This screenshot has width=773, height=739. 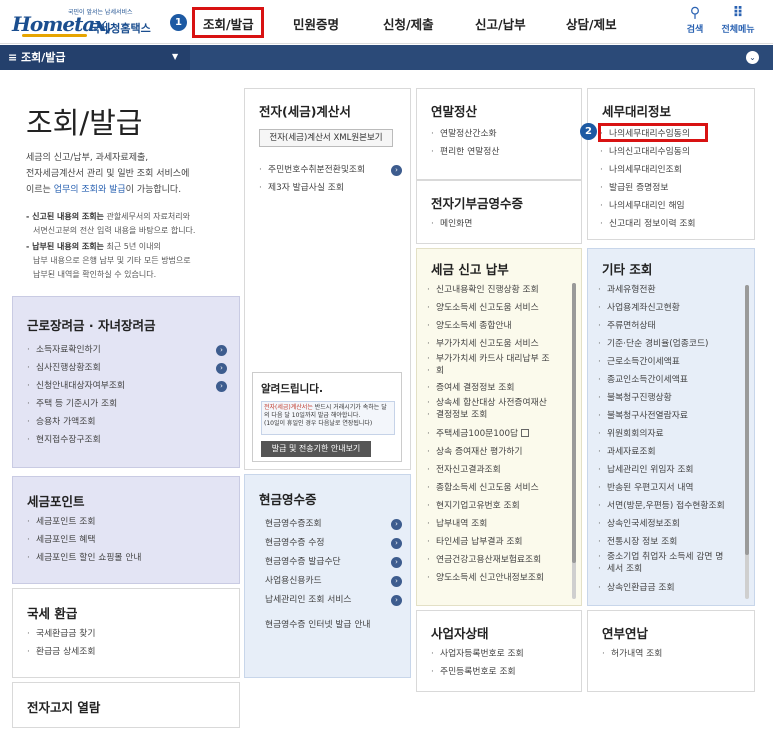 I want to click on list-item: 현지접수장구조회, so click(x=76, y=440).